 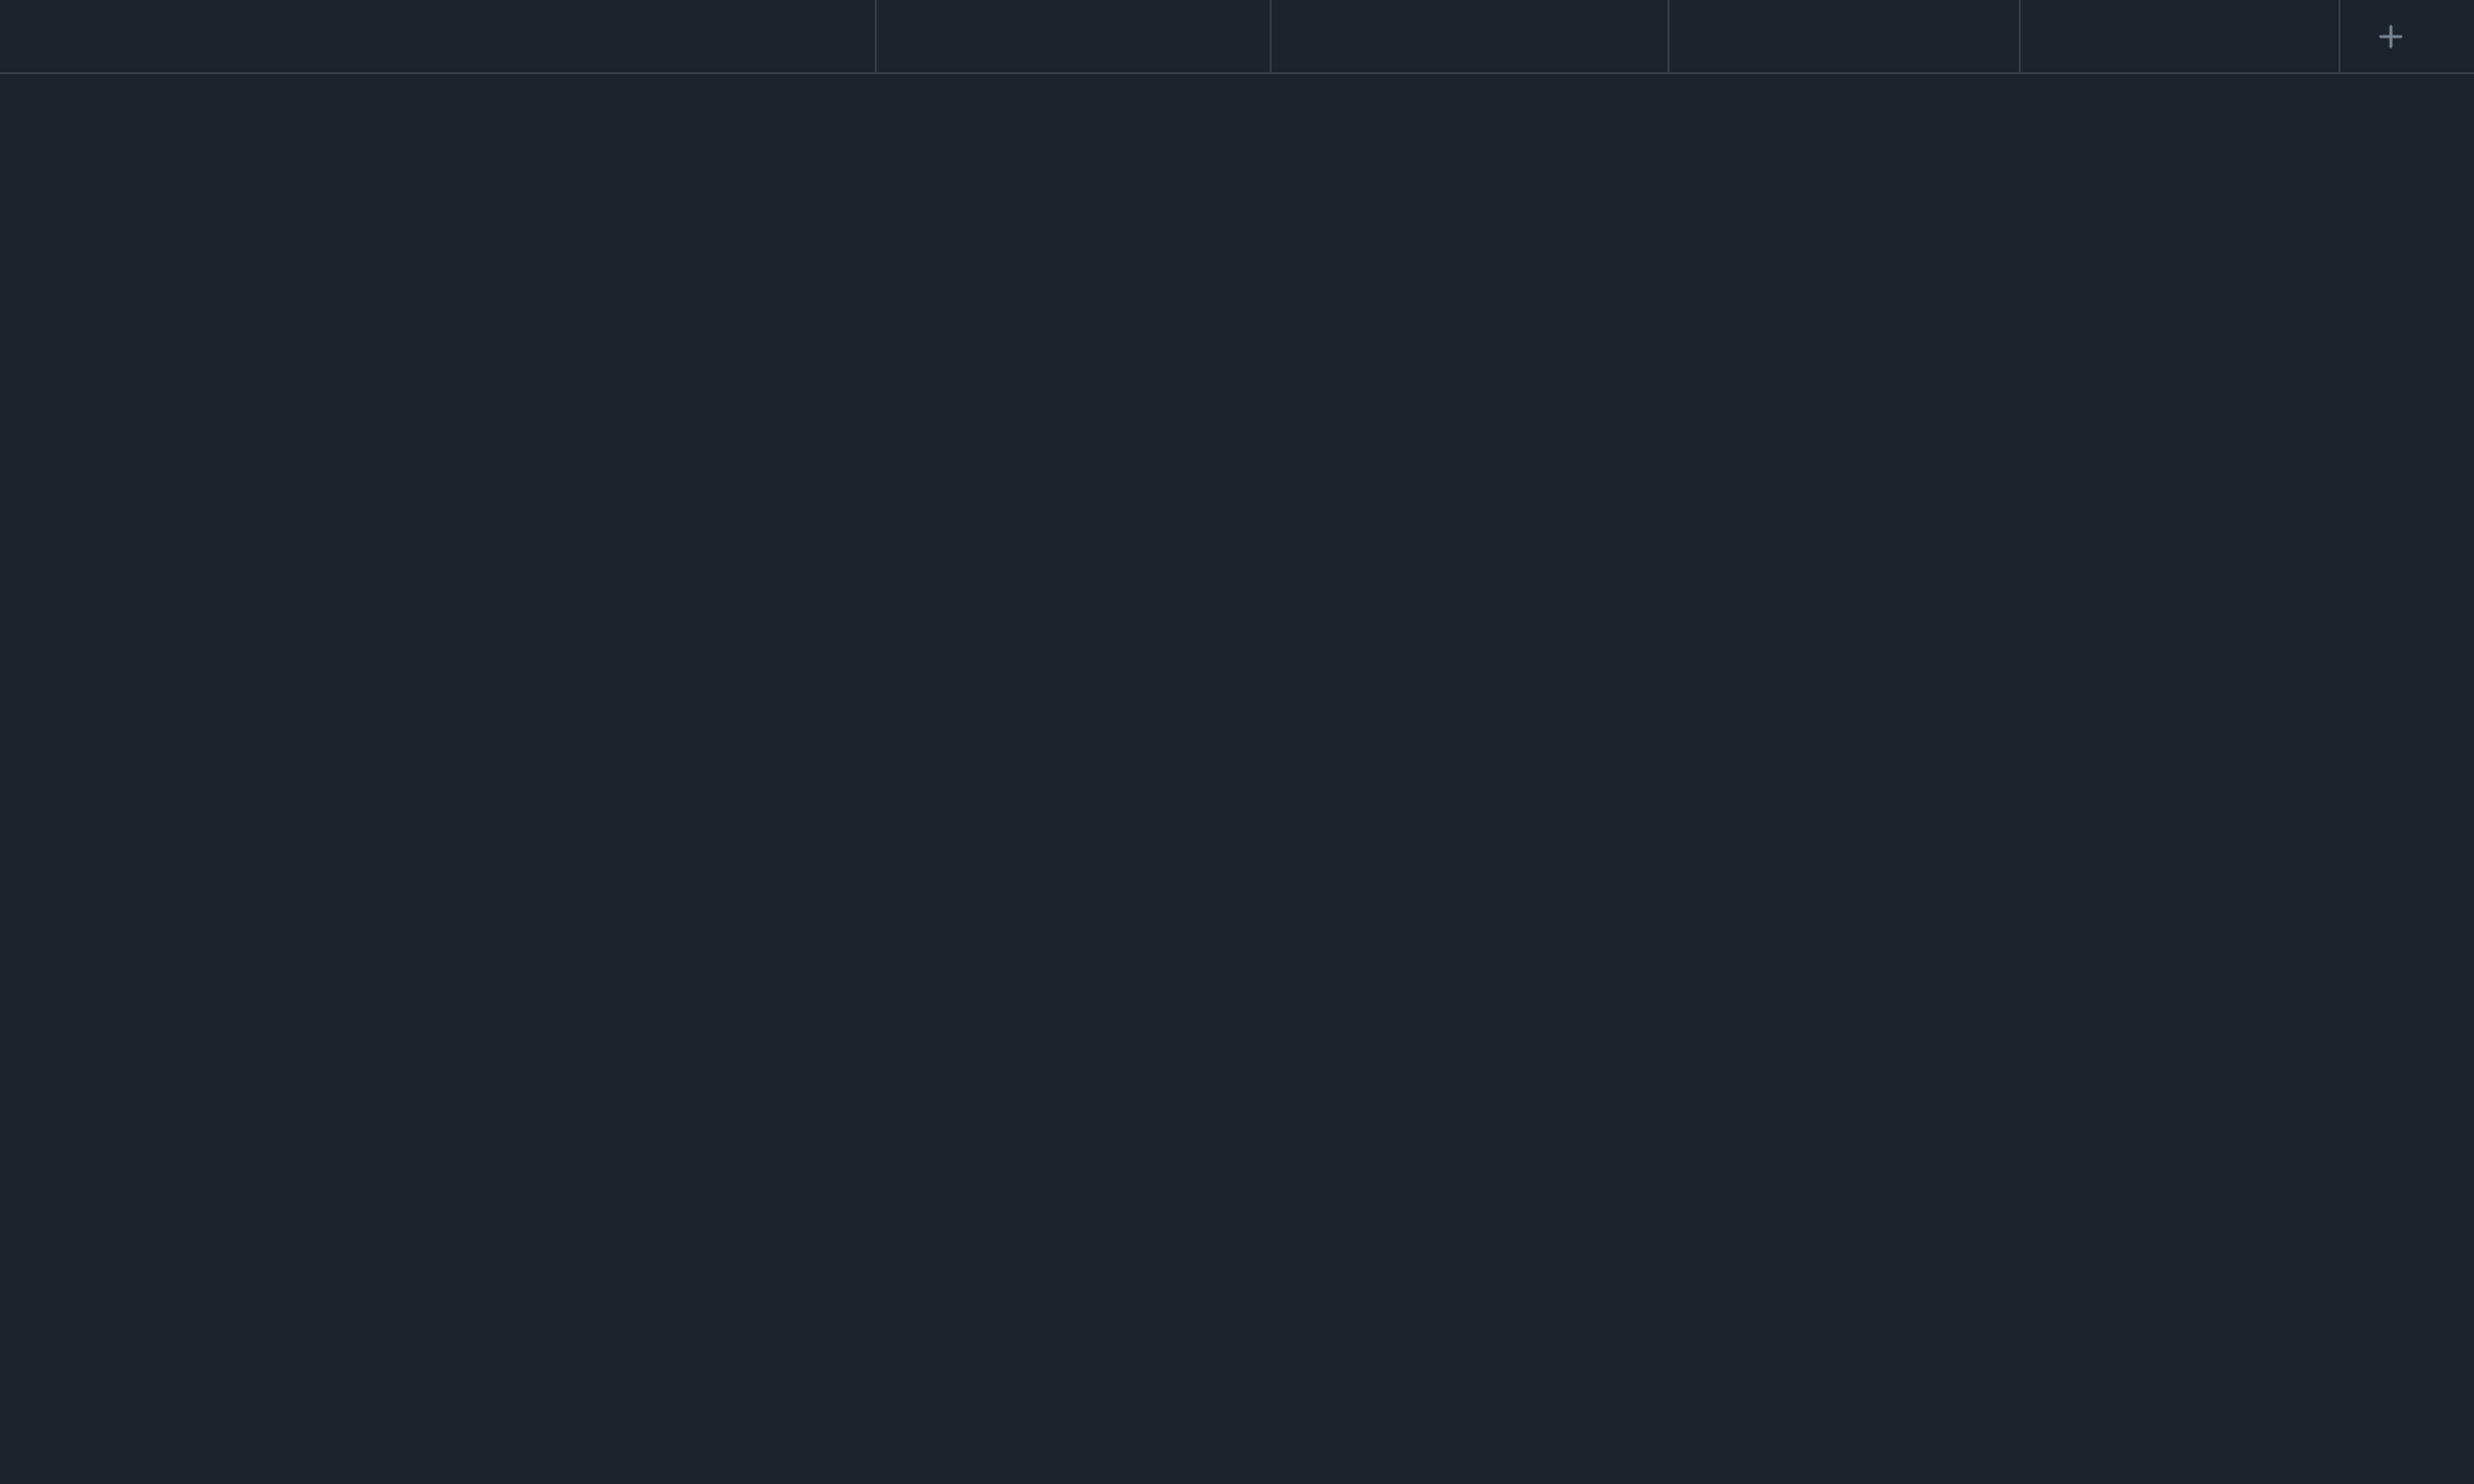 What do you see at coordinates (2391, 36) in the screenshot?
I see `plus-icon` at bounding box center [2391, 36].